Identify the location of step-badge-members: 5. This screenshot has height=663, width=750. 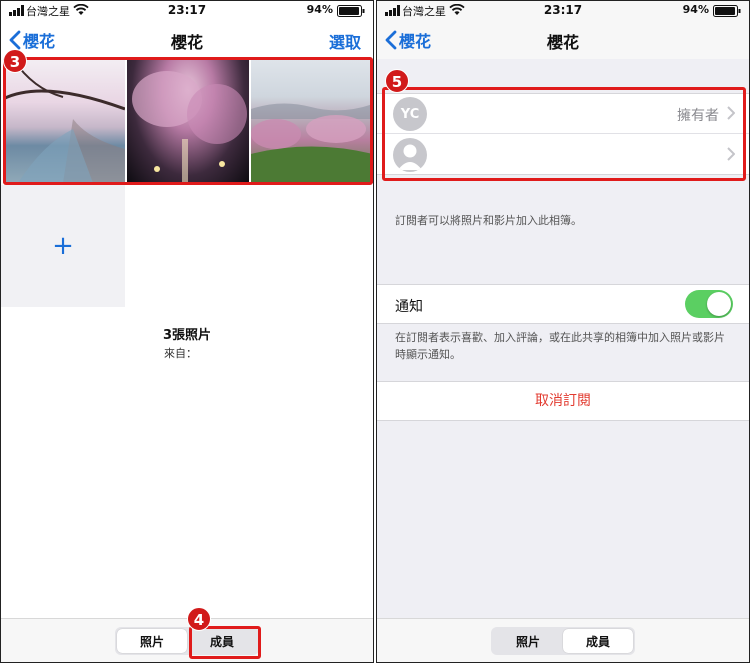
(397, 81).